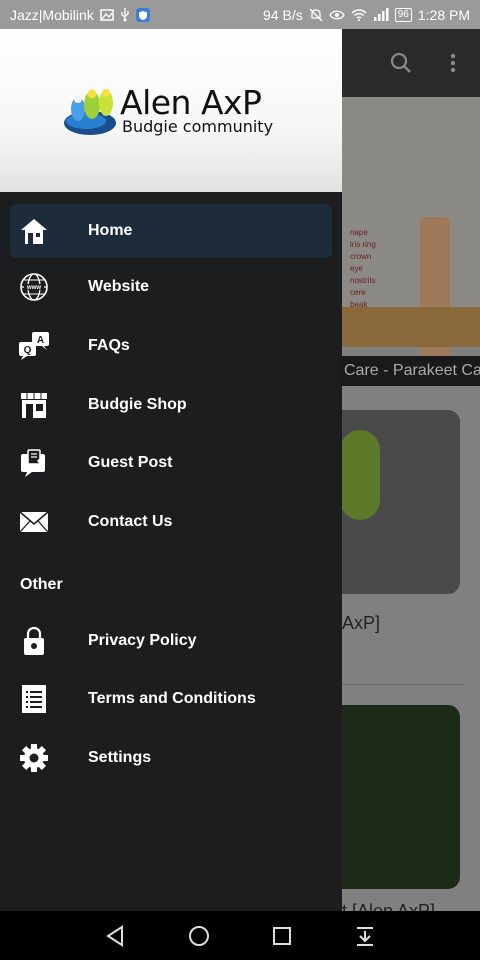  I want to click on document-icon, so click(34, 699).